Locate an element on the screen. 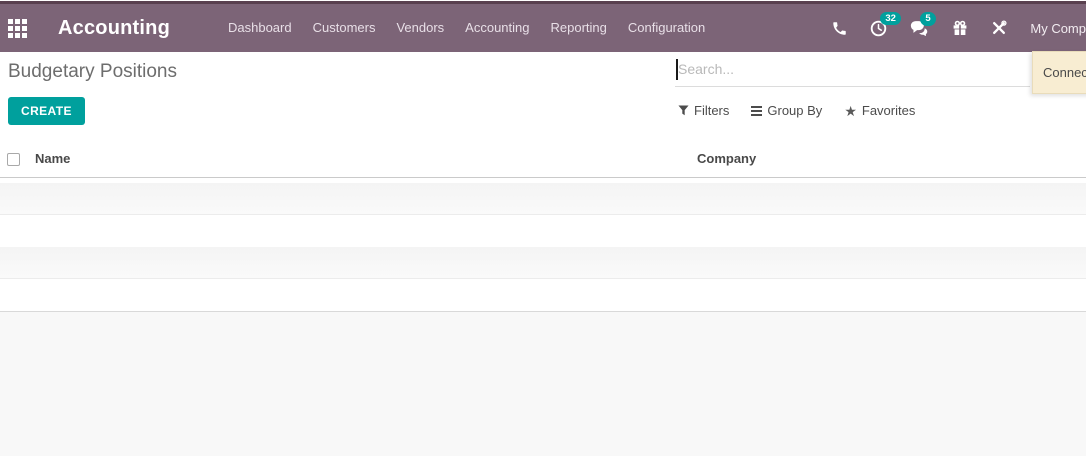 This screenshot has width=1086, height=456. list-bars-icon is located at coordinates (757, 110).